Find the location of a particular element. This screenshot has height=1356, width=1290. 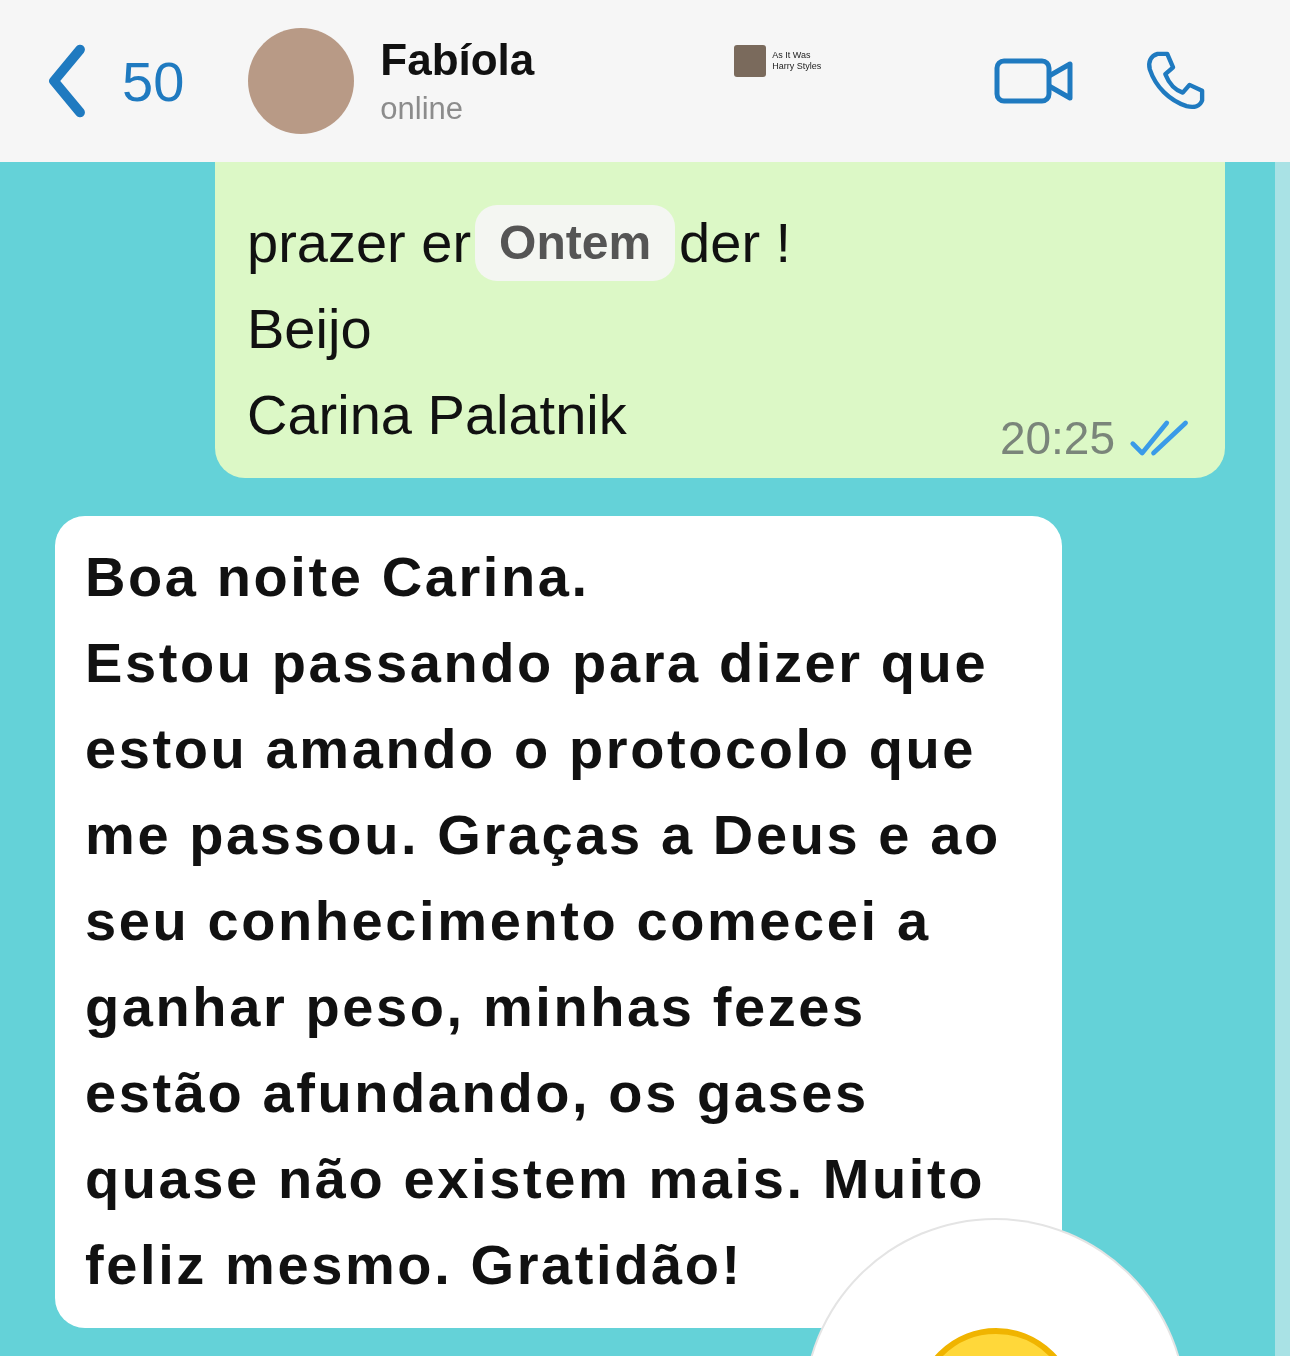

phone-call-icon is located at coordinates (1175, 81).